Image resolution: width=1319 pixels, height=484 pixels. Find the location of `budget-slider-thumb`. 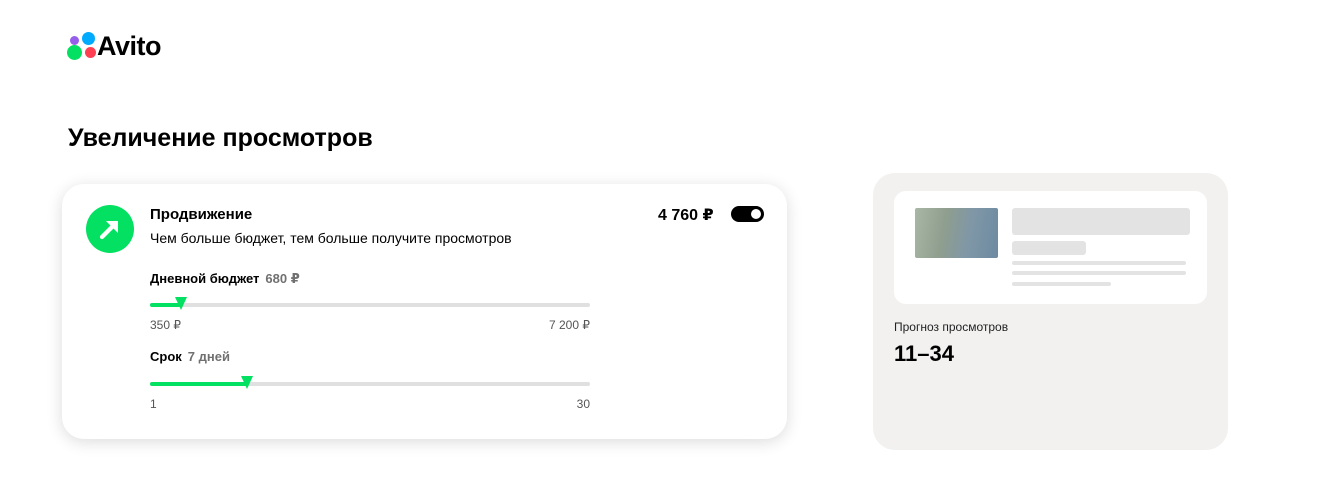

budget-slider-thumb is located at coordinates (180, 303).